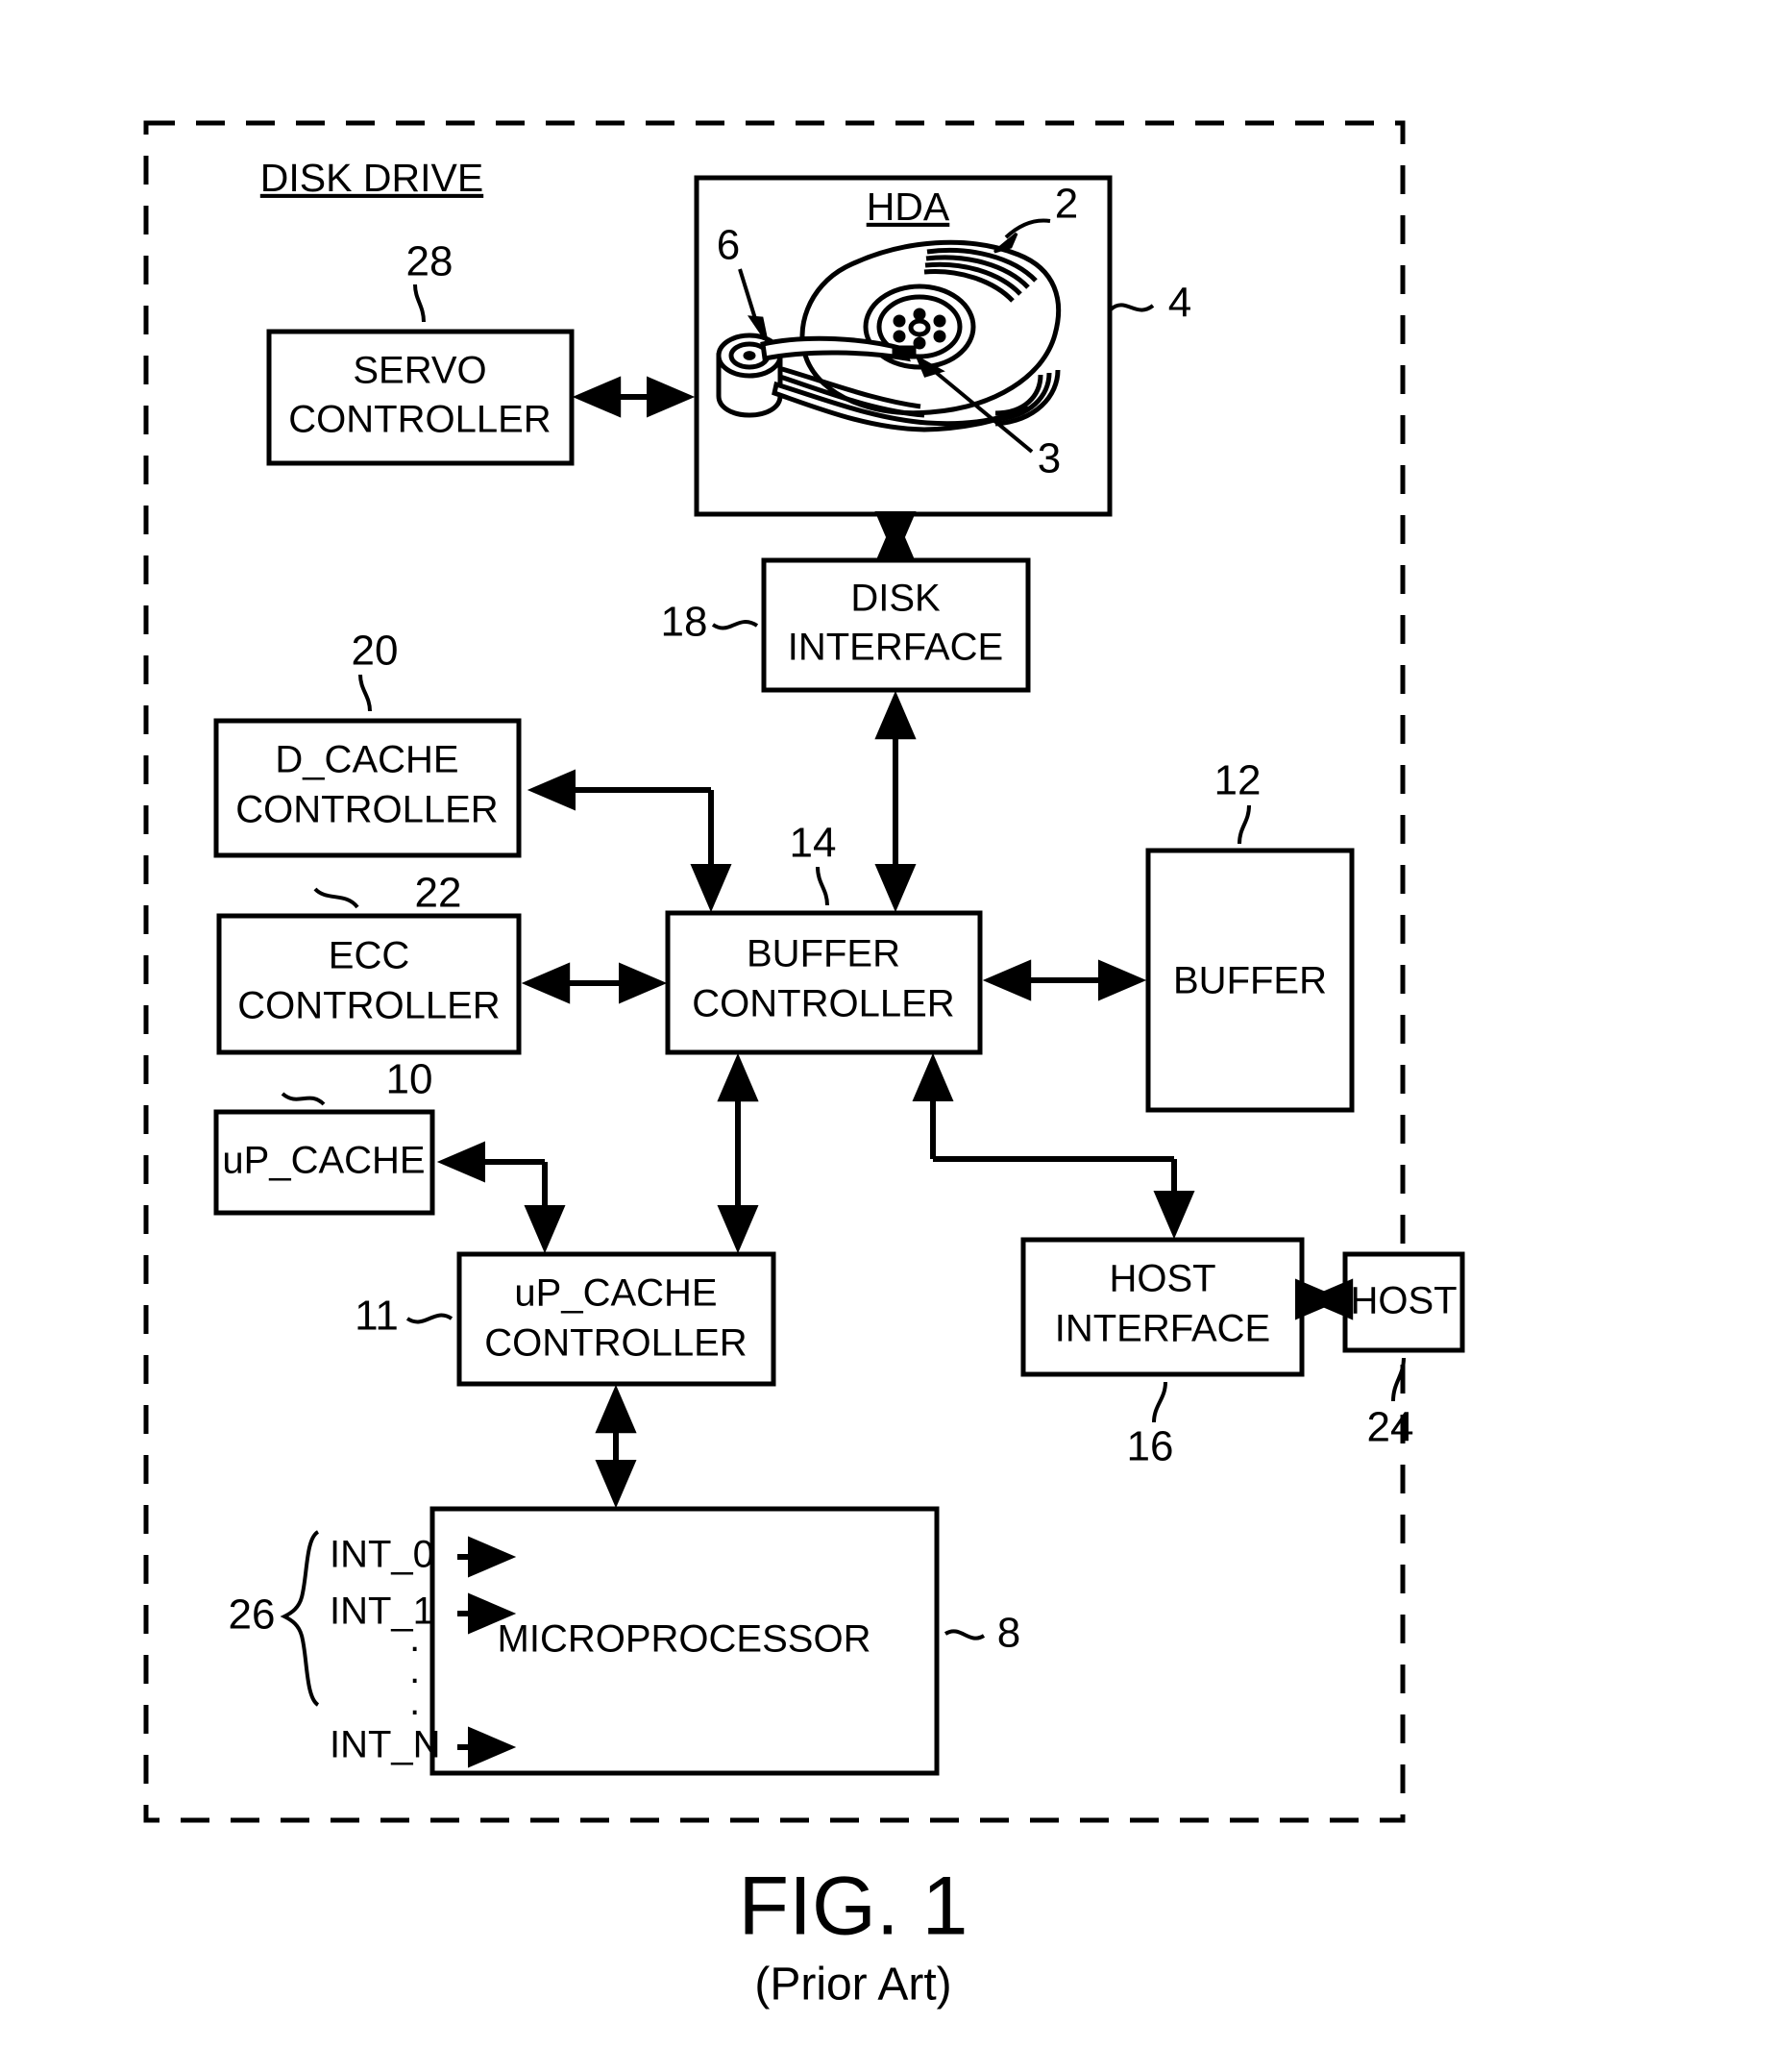  Describe the element at coordinates (852, 1985) in the screenshot. I see `figure-subcaption: (Prior Art)` at that location.